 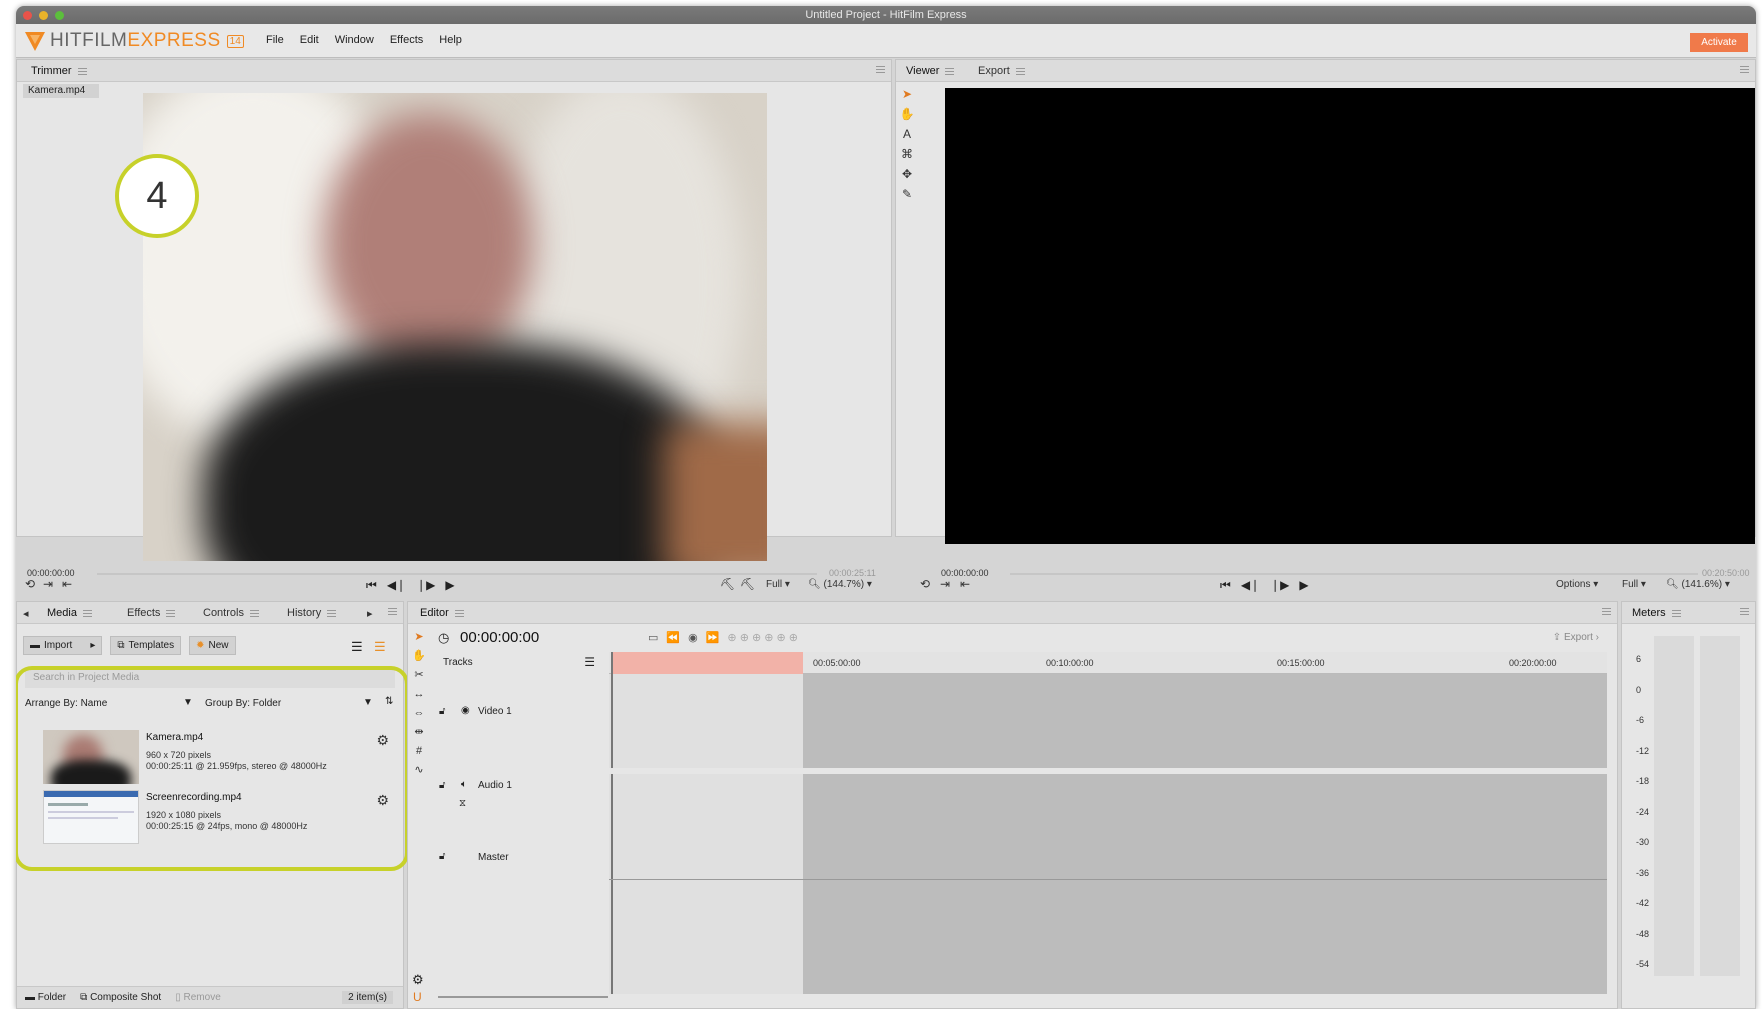 What do you see at coordinates (1576, 637) in the screenshot?
I see `editor-export-button: ⇪ Export ›` at bounding box center [1576, 637].